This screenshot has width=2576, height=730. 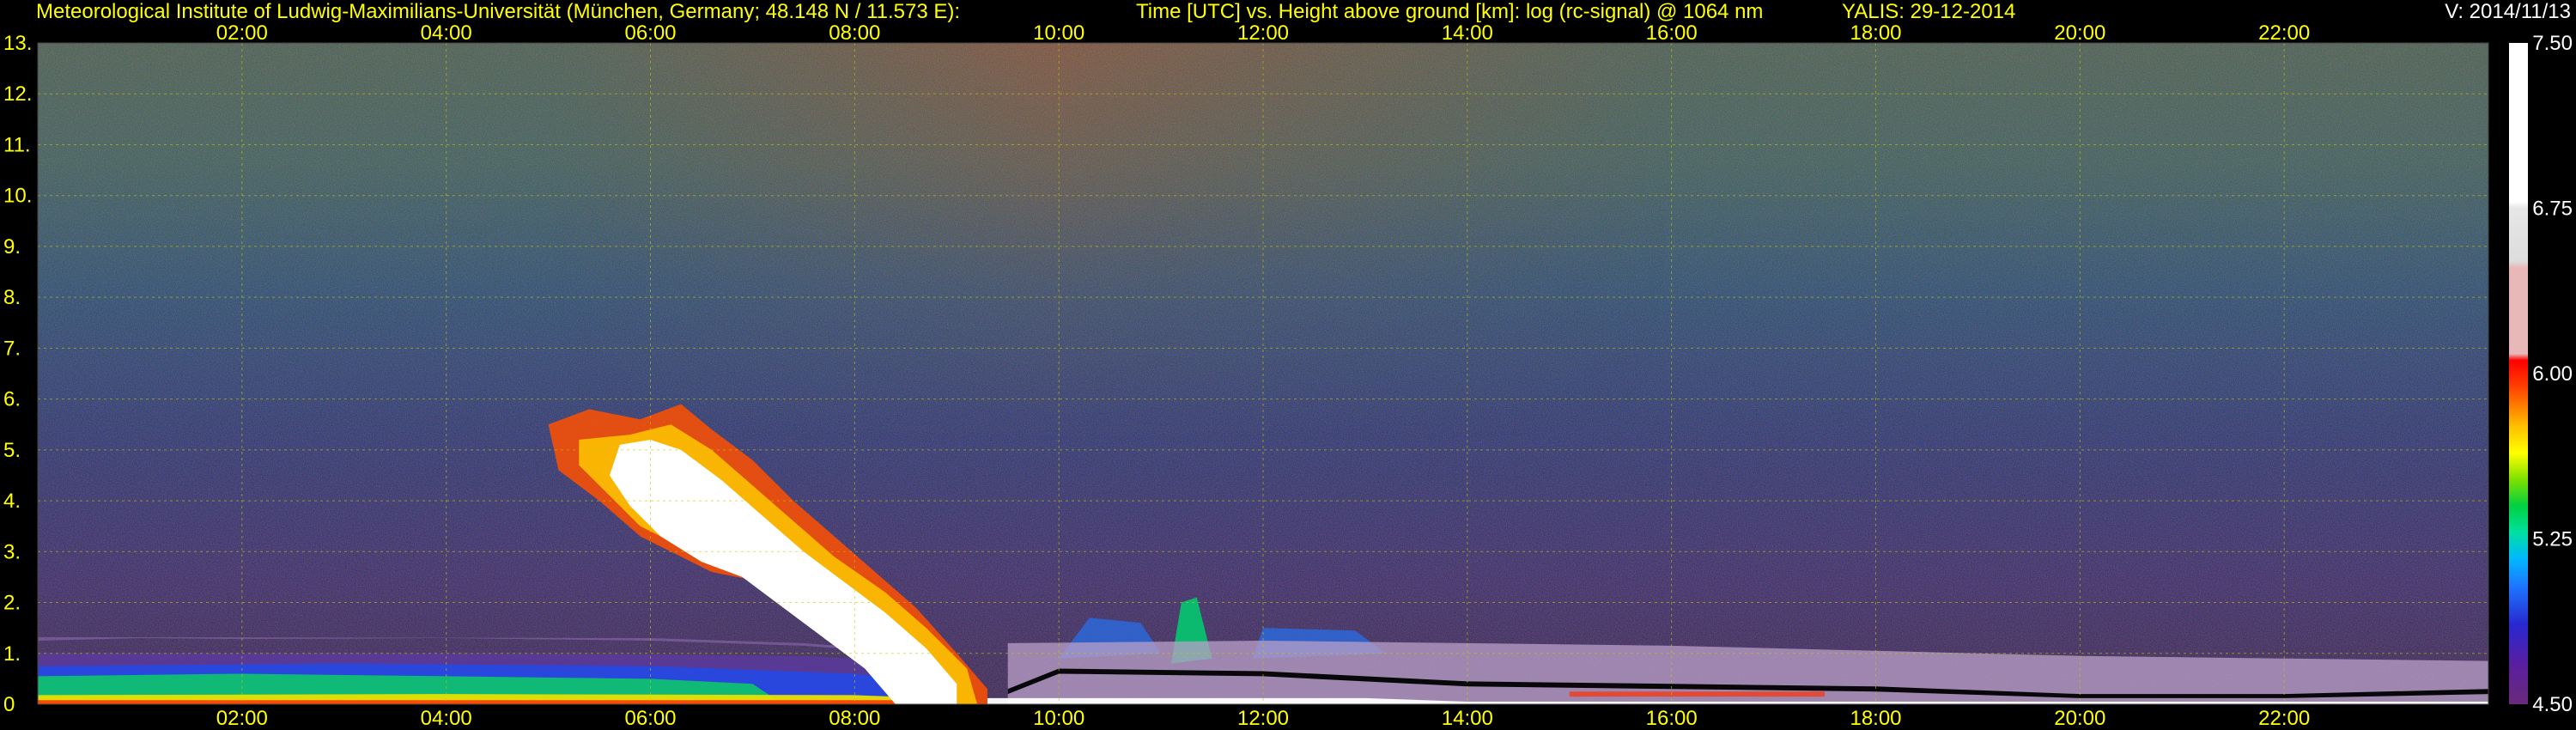 I want to click on colorbar-scale, so click(x=2518, y=373).